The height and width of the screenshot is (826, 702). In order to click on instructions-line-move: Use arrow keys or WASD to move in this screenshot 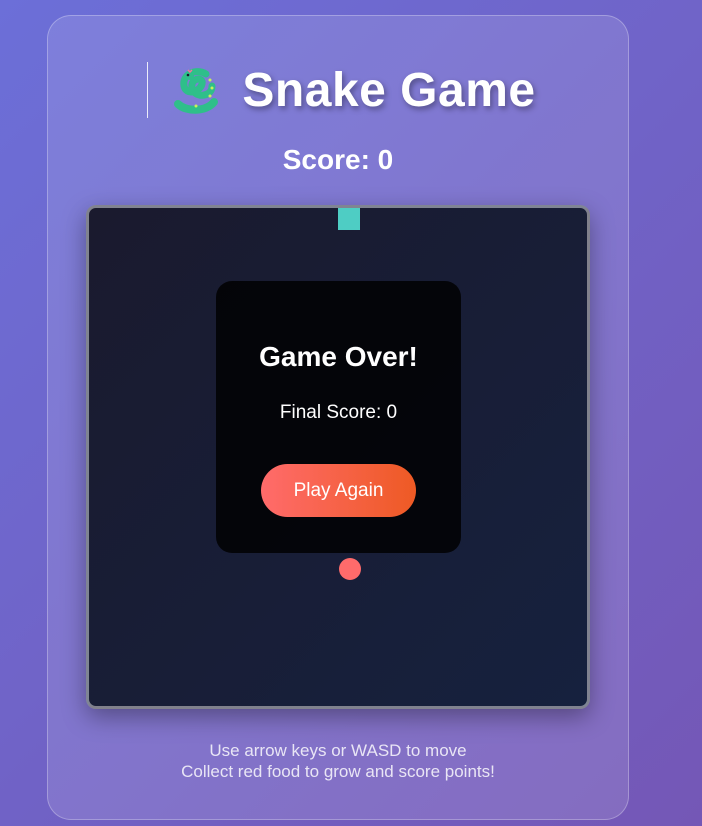, I will do `click(338, 750)`.